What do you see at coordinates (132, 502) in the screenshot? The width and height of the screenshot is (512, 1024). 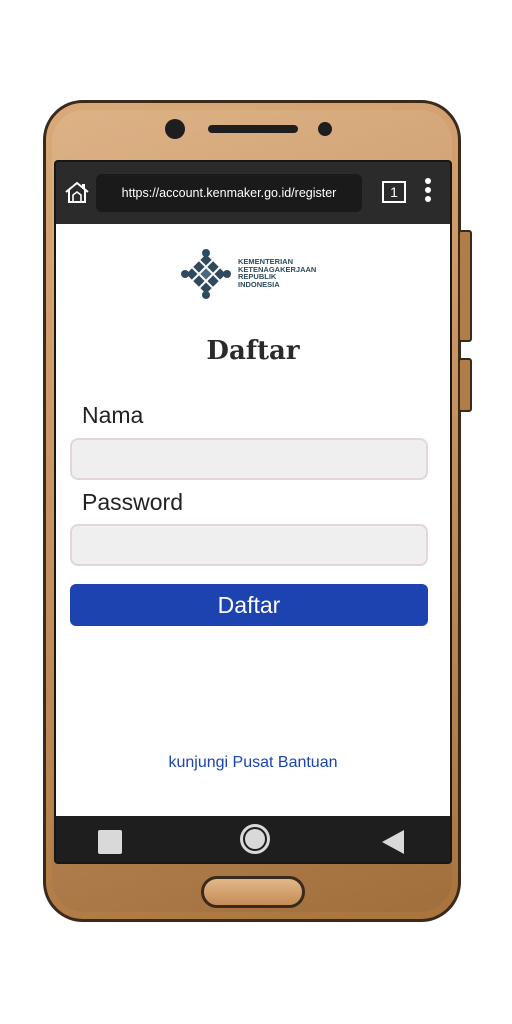 I see `password-label: Password` at bounding box center [132, 502].